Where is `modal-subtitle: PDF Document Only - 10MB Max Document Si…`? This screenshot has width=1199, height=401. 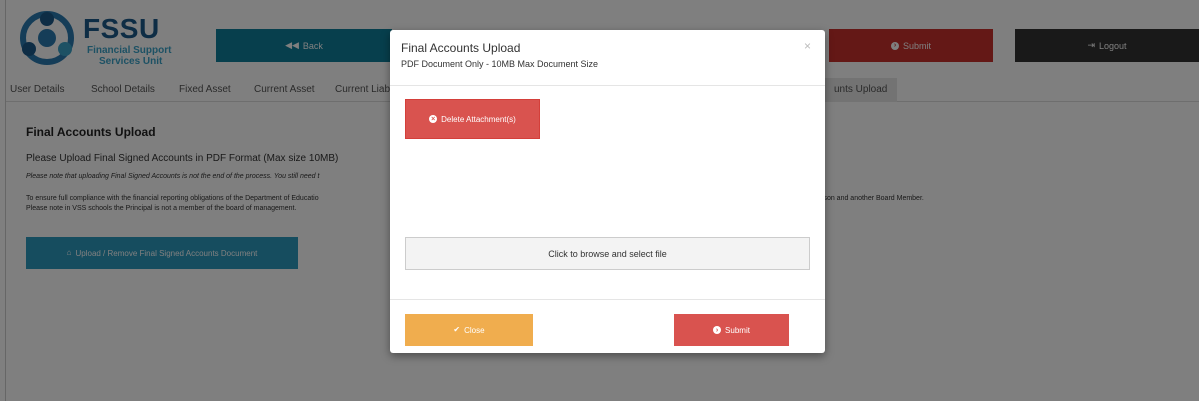
modal-subtitle: PDF Document Only - 10MB Max Document Si… is located at coordinates (500, 64).